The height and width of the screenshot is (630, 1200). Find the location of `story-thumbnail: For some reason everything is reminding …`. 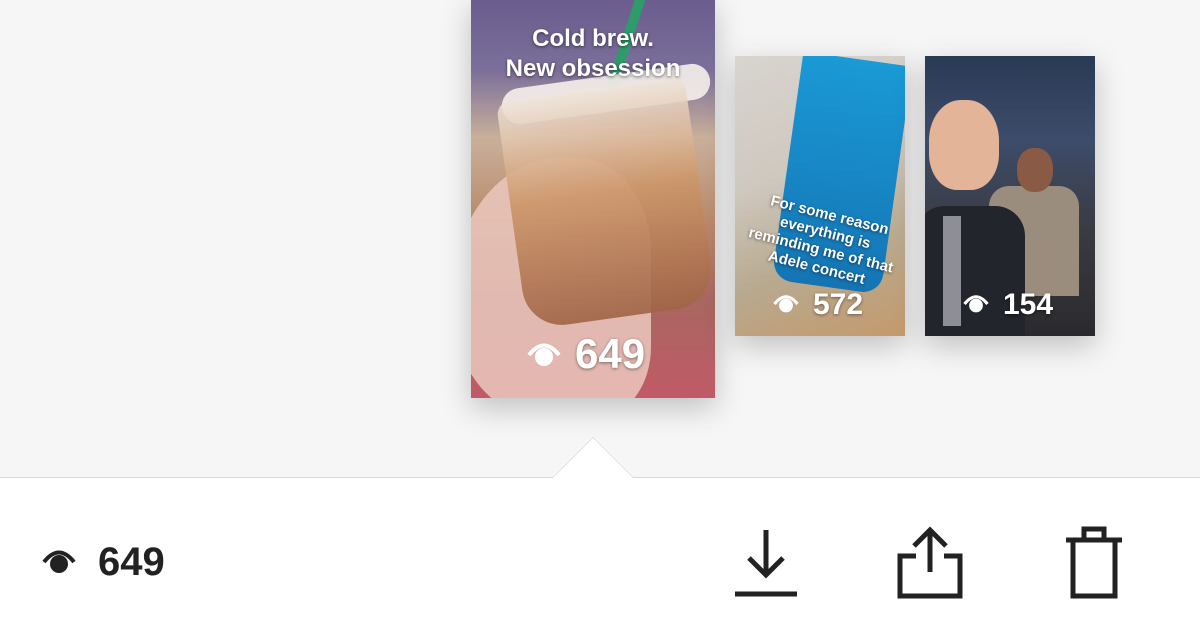

story-thumbnail: For some reason everything is reminding … is located at coordinates (820, 196).